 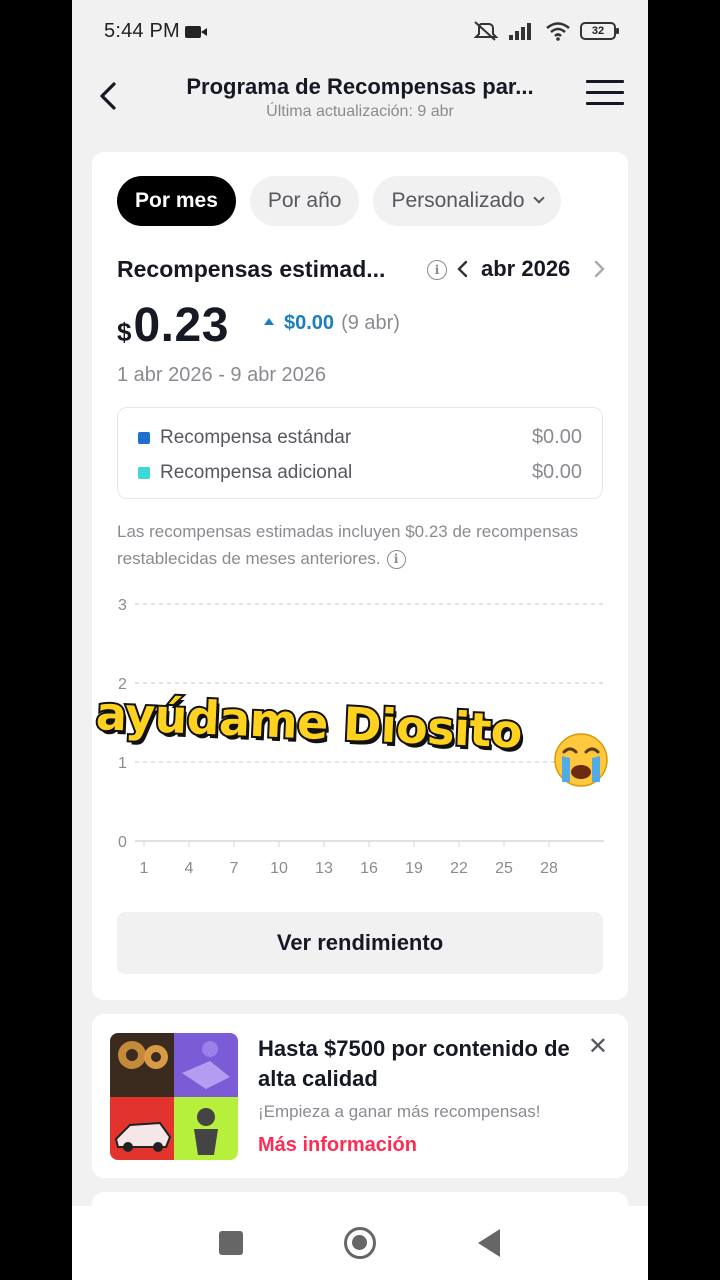 I want to click on promo-artwork, so click(x=174, y=1096).